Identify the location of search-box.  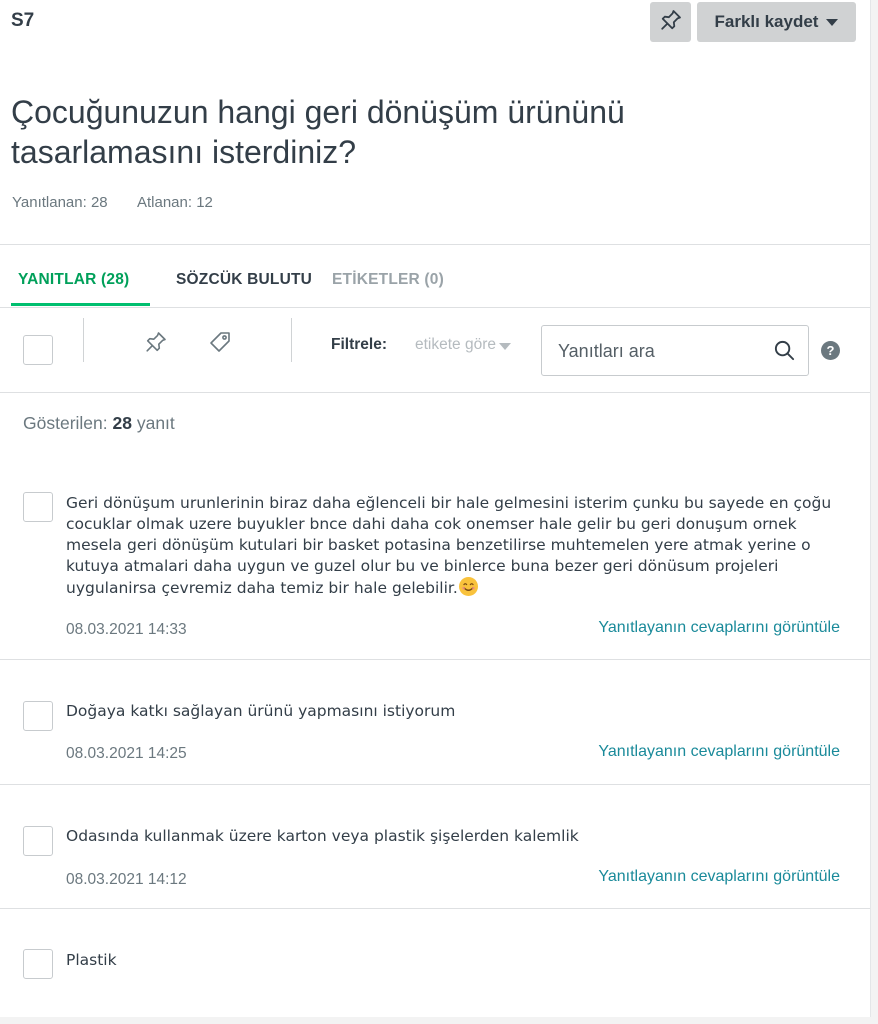
(675, 350).